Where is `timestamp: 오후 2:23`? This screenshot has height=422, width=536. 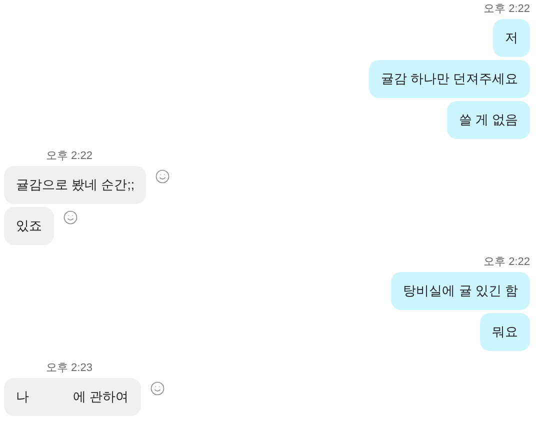 timestamp: 오후 2:23 is located at coordinates (69, 368).